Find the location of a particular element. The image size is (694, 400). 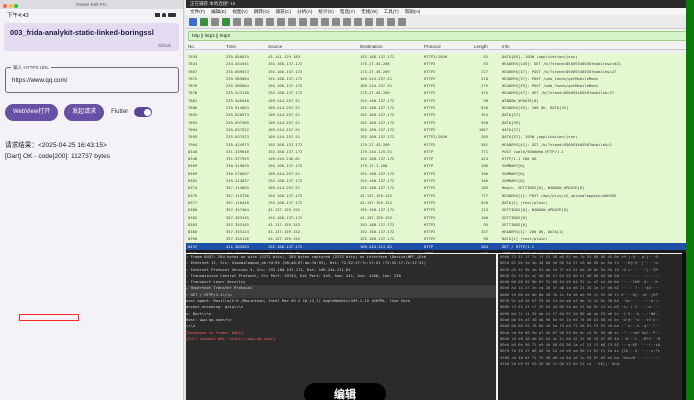

autoscroll-icon is located at coordinates (347, 21).